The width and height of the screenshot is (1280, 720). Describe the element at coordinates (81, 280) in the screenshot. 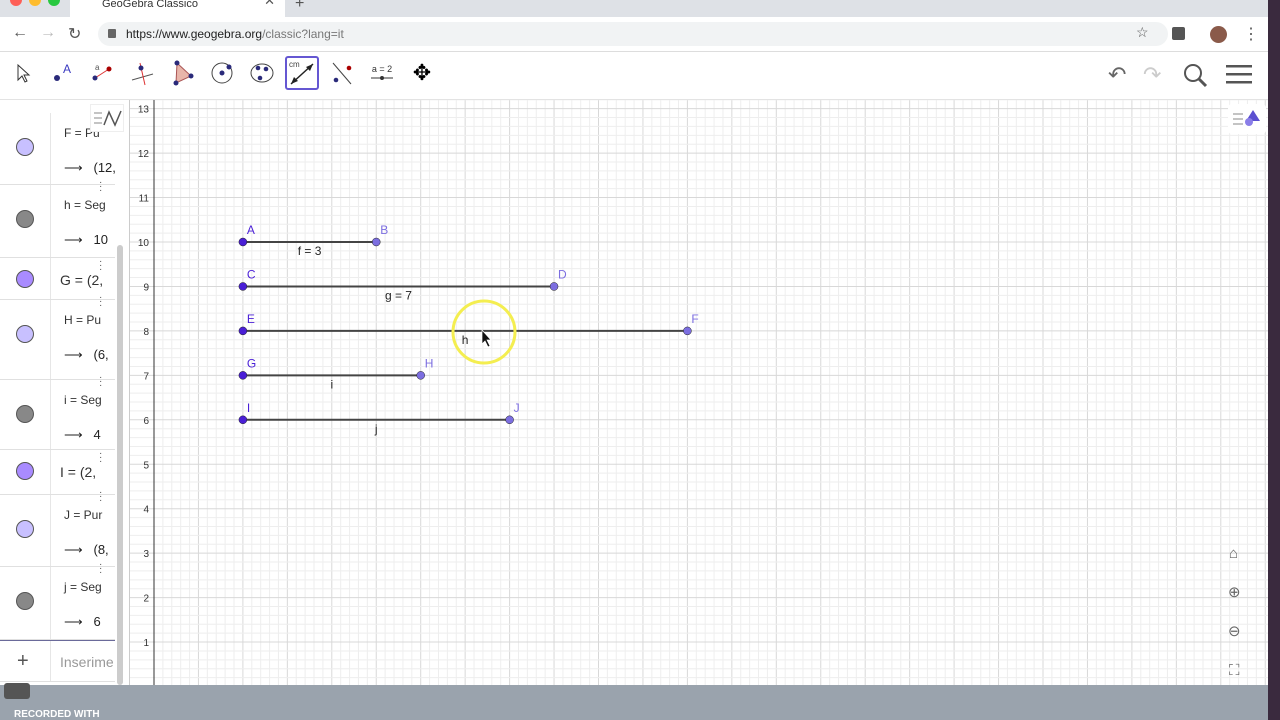

I see `algebra-definition: G = (2,` at that location.